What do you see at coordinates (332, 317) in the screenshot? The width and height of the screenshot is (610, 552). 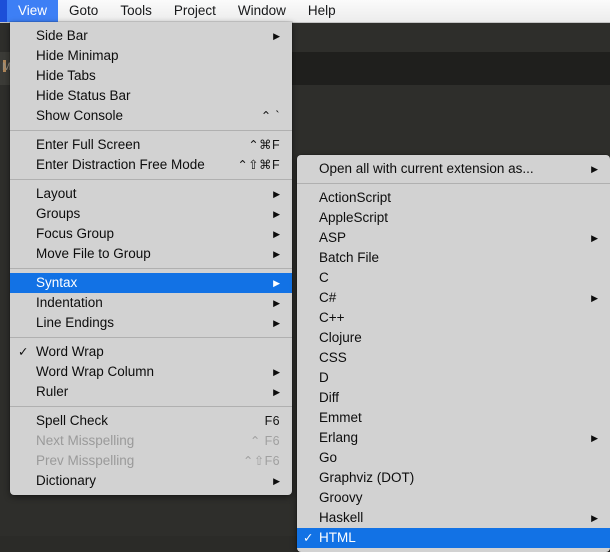 I see `menu-item-label: C++` at bounding box center [332, 317].